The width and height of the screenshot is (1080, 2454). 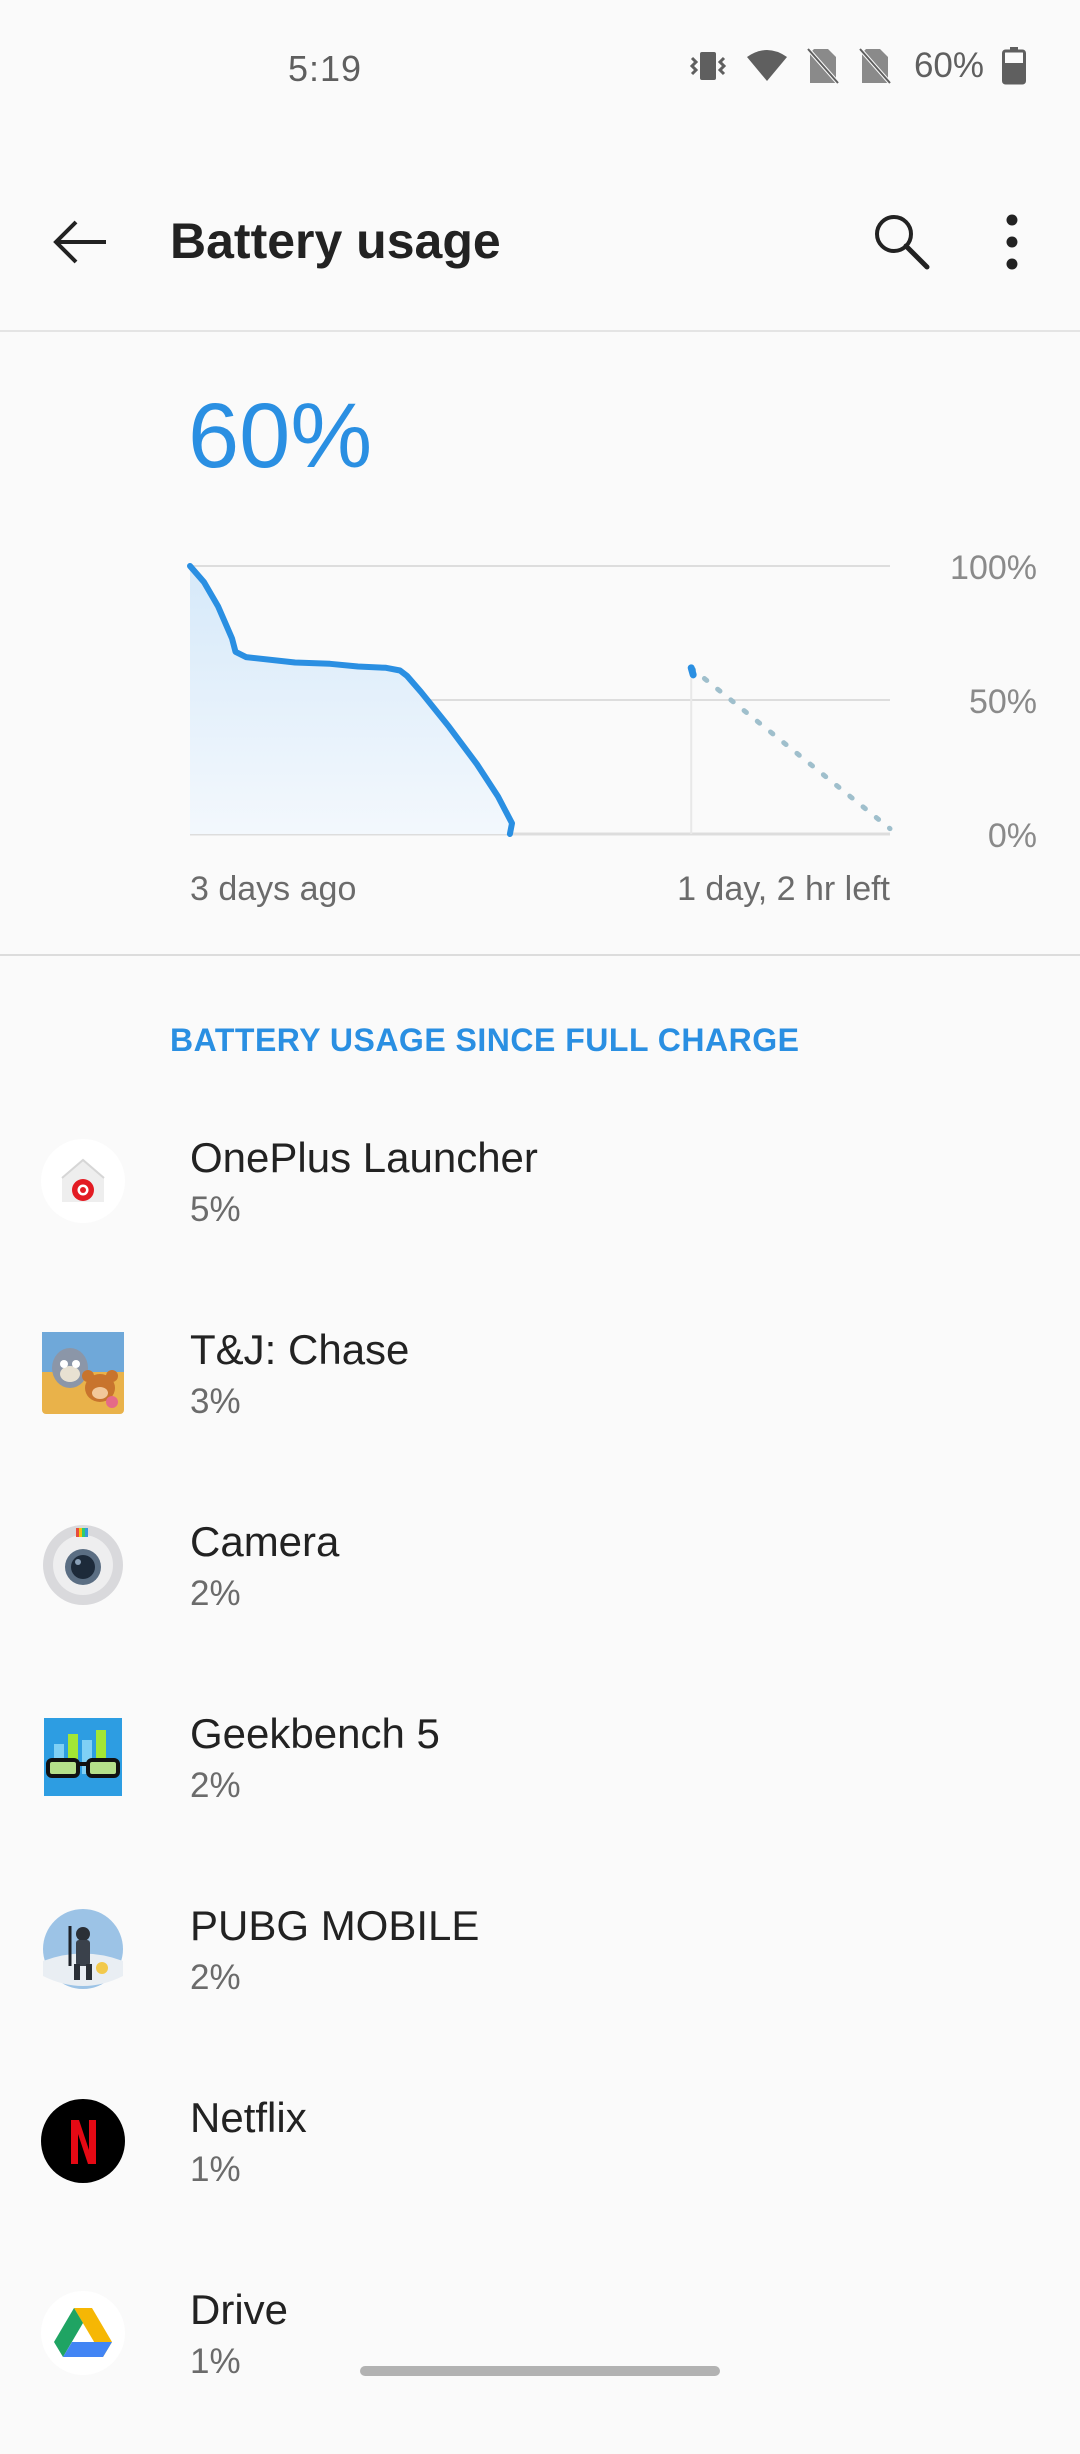 What do you see at coordinates (83, 1373) in the screenshot?
I see `tom-and-jerry-chase-icon` at bounding box center [83, 1373].